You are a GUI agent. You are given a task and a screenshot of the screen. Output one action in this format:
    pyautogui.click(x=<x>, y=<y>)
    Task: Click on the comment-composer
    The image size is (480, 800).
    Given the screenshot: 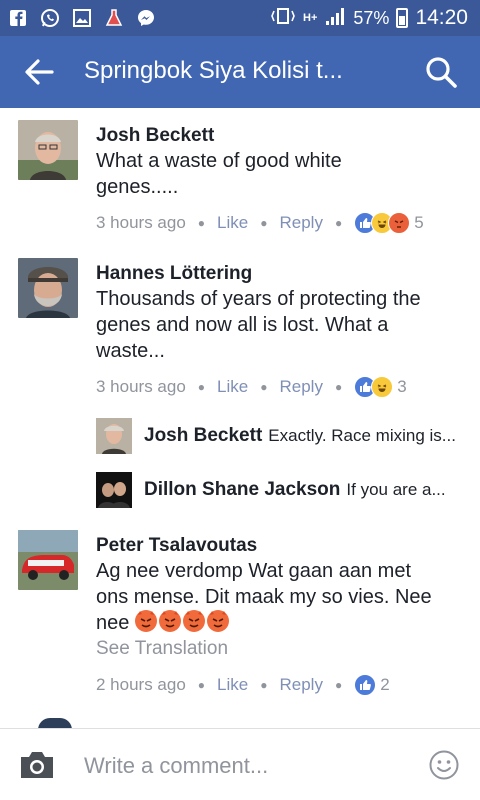 What is the action you would take?
    pyautogui.click(x=240, y=764)
    